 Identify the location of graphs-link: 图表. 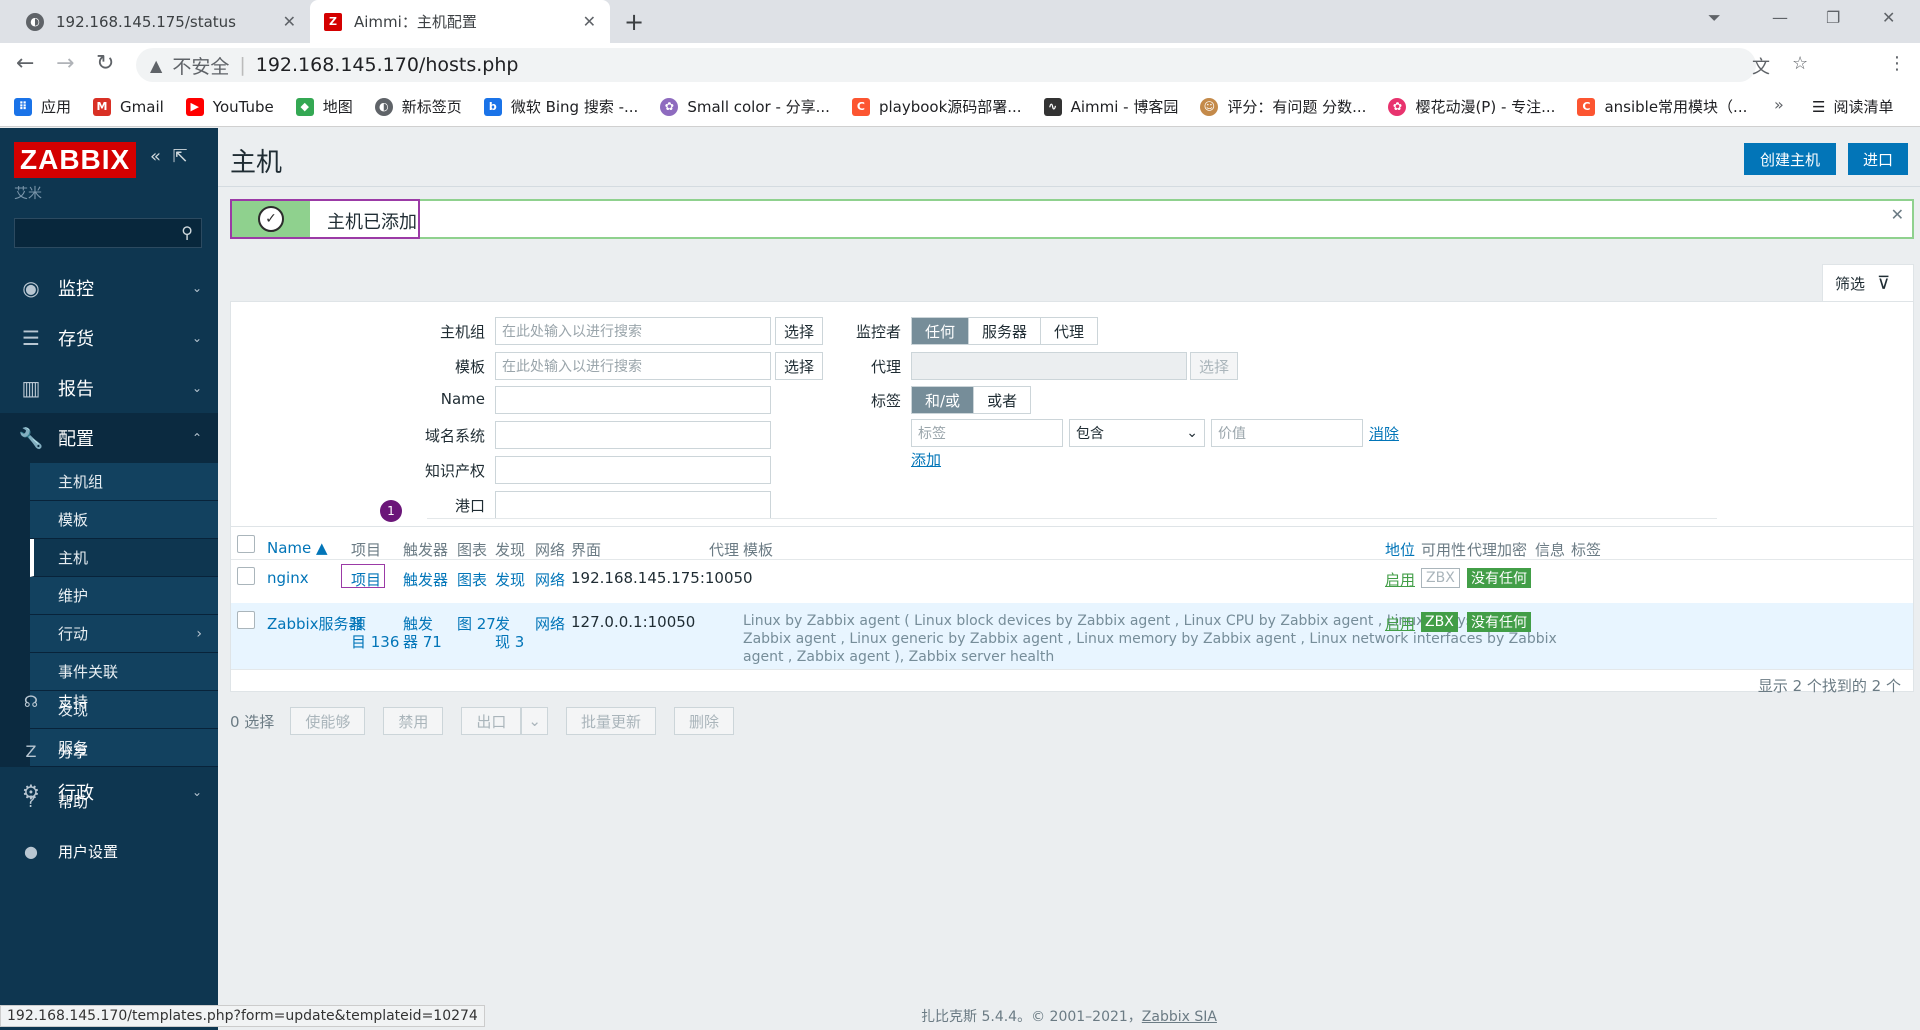
(472, 579).